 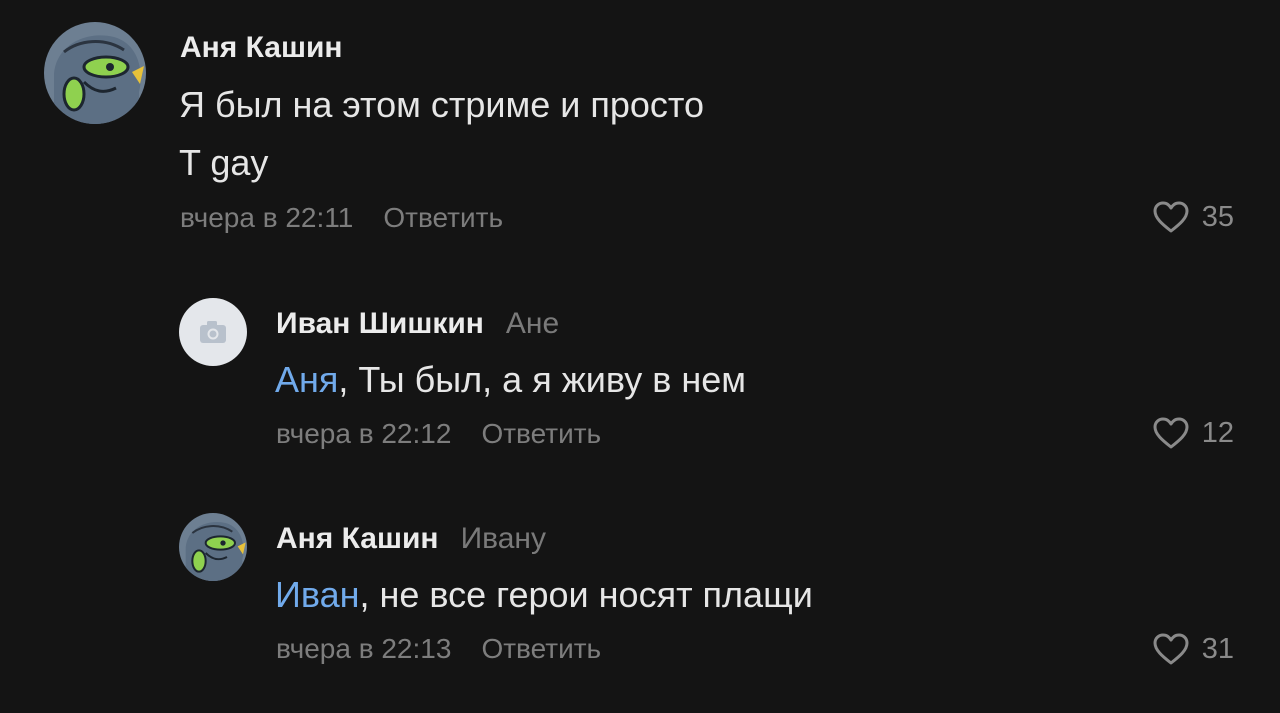 I want to click on comment-text: Иван, не все герои носят плащи, so click(x=544, y=595).